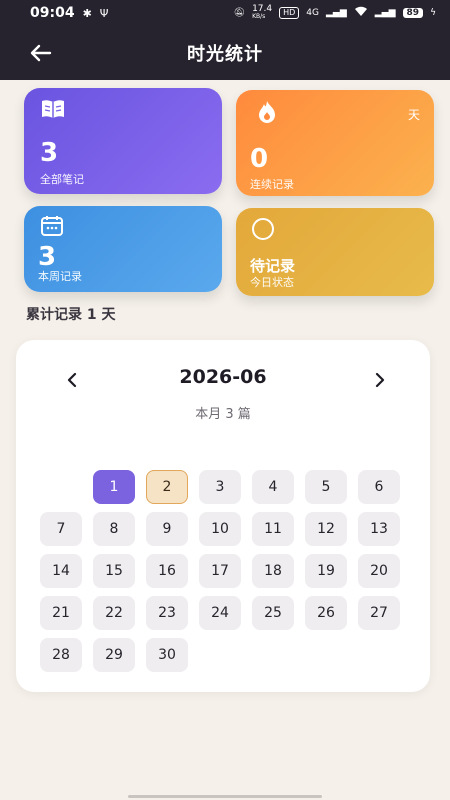 Image resolution: width=450 pixels, height=800 pixels. What do you see at coordinates (114, 613) in the screenshot?
I see `calendar-day-22: 22` at bounding box center [114, 613].